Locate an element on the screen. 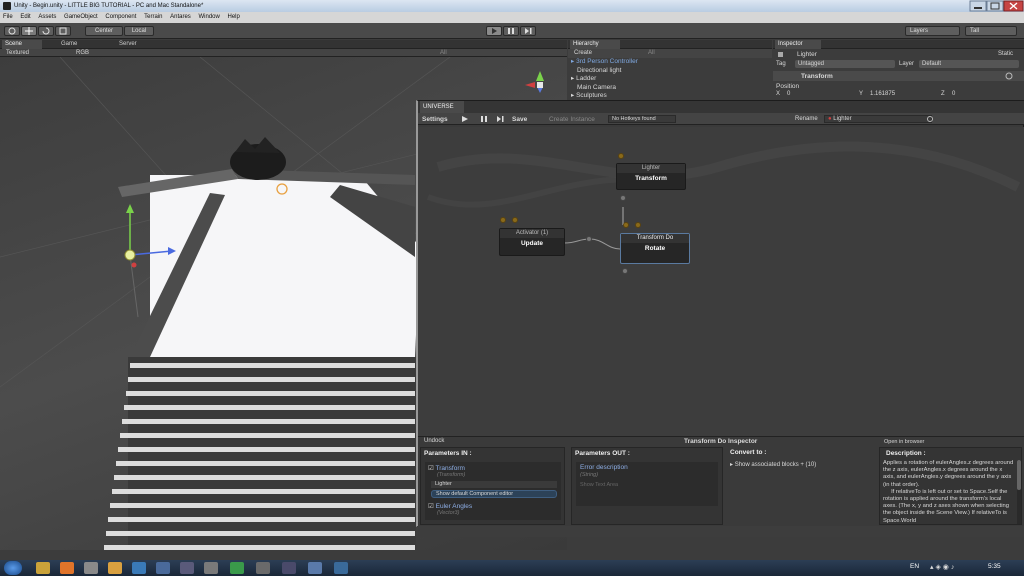 The image size is (1024, 576). step-graph-icon is located at coordinates (500, 119).